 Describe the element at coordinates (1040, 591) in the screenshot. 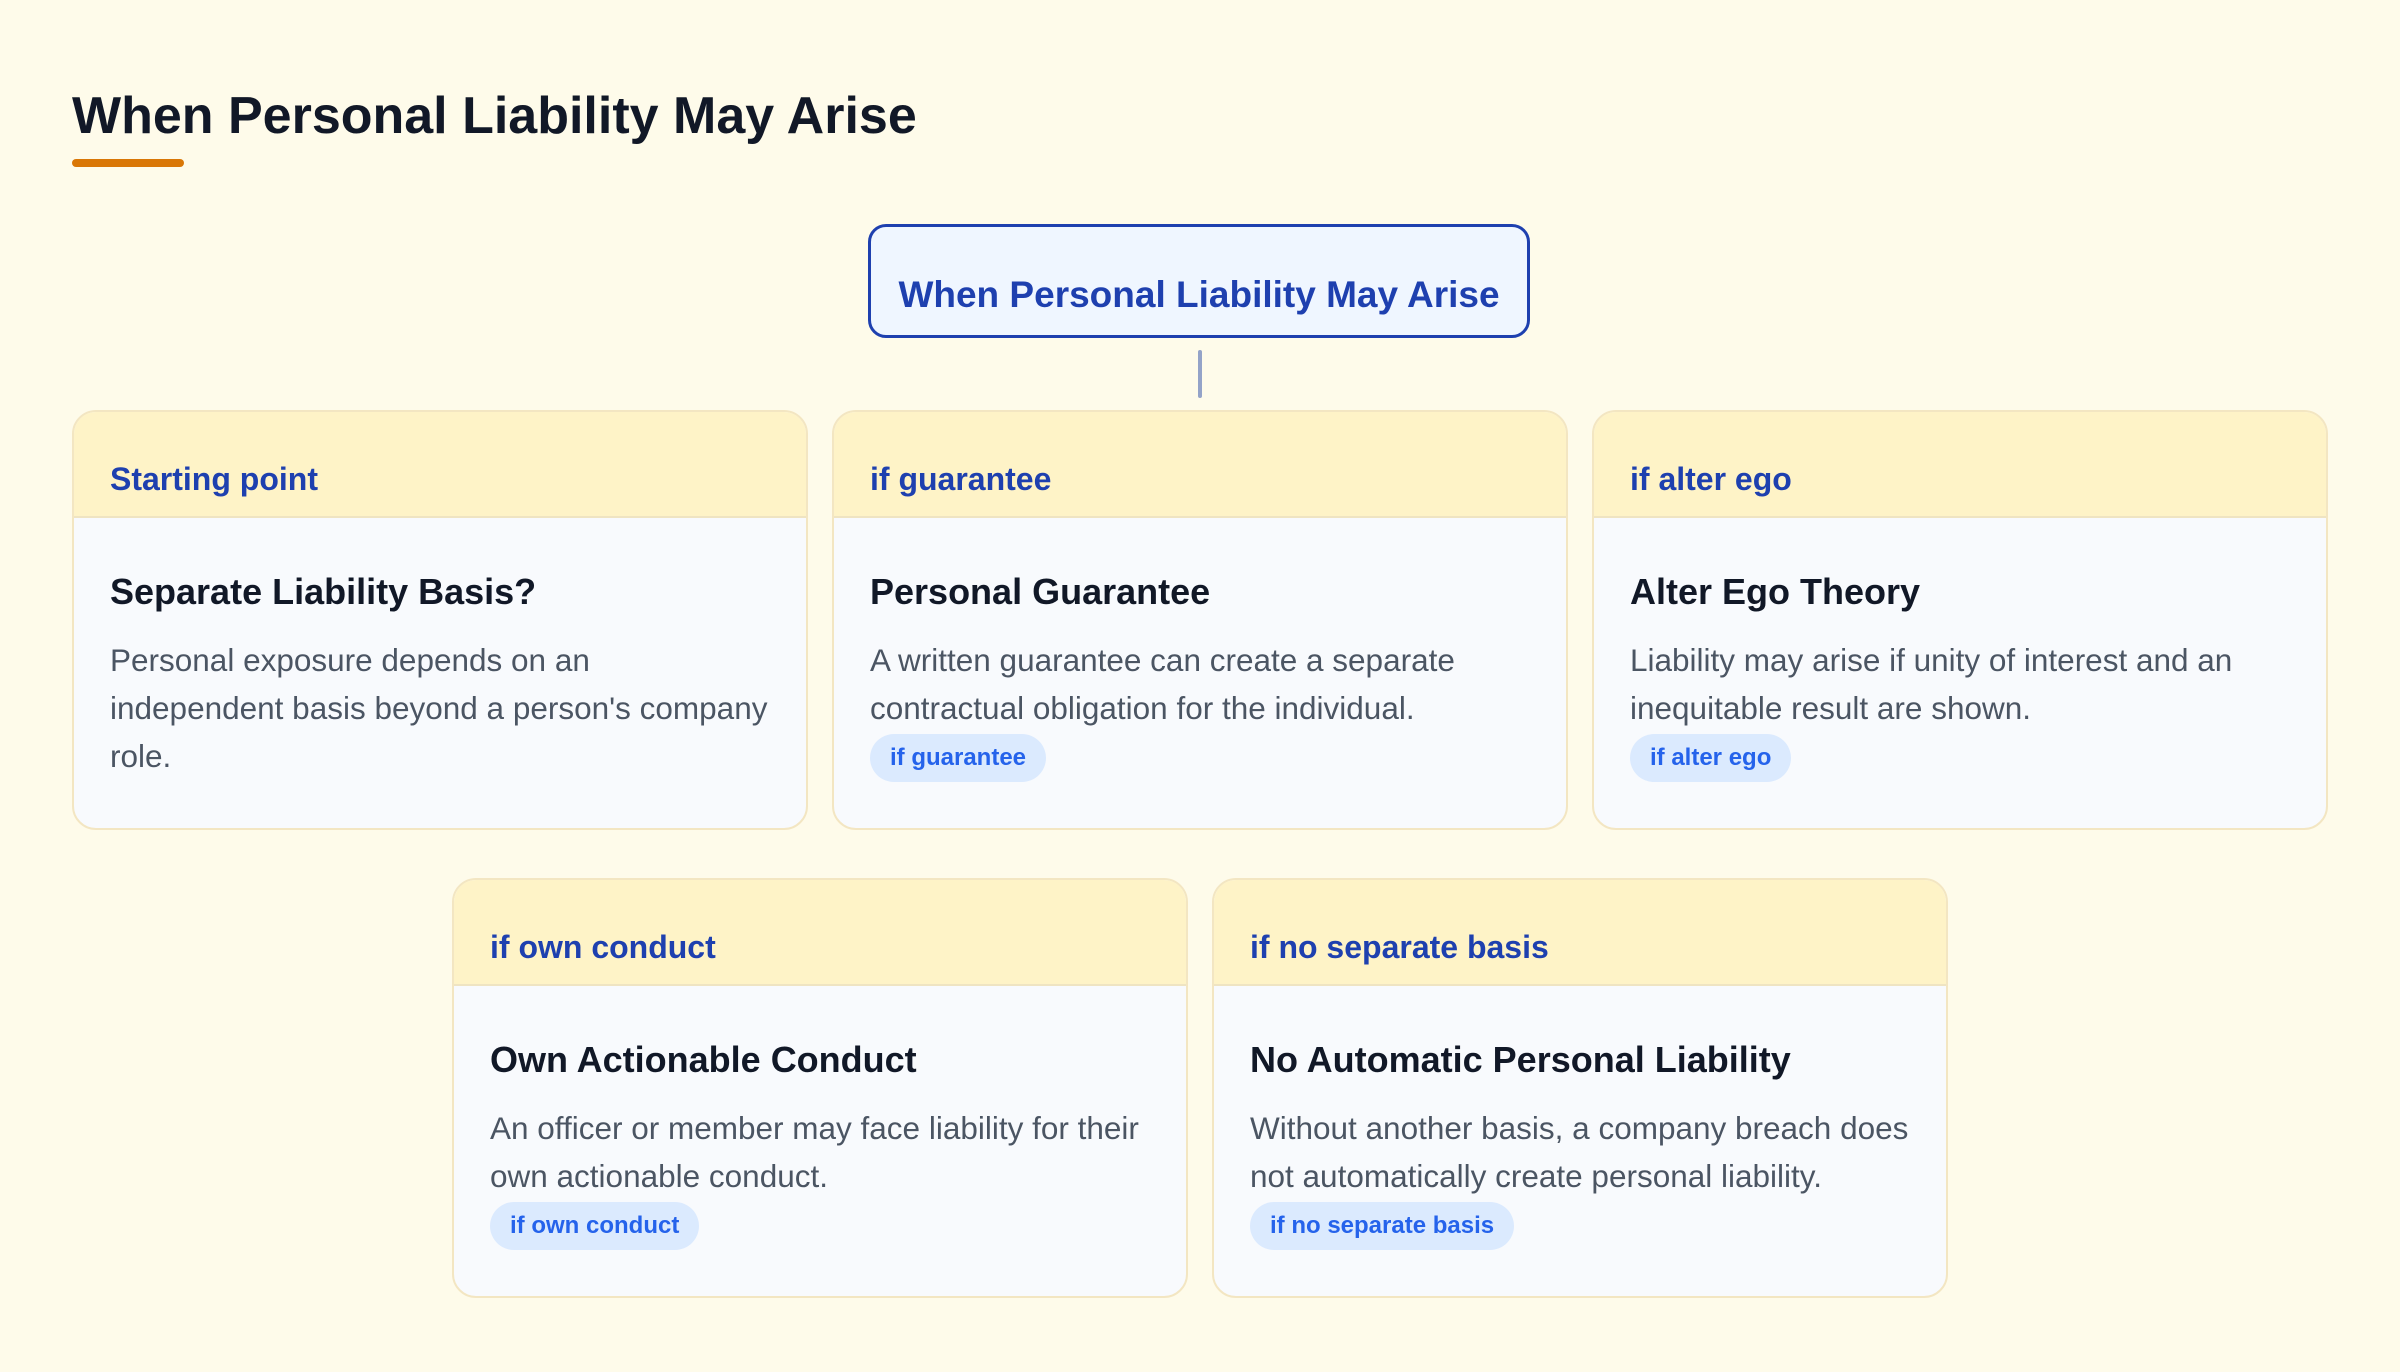

I see `card-title: Personal Guarantee` at that location.